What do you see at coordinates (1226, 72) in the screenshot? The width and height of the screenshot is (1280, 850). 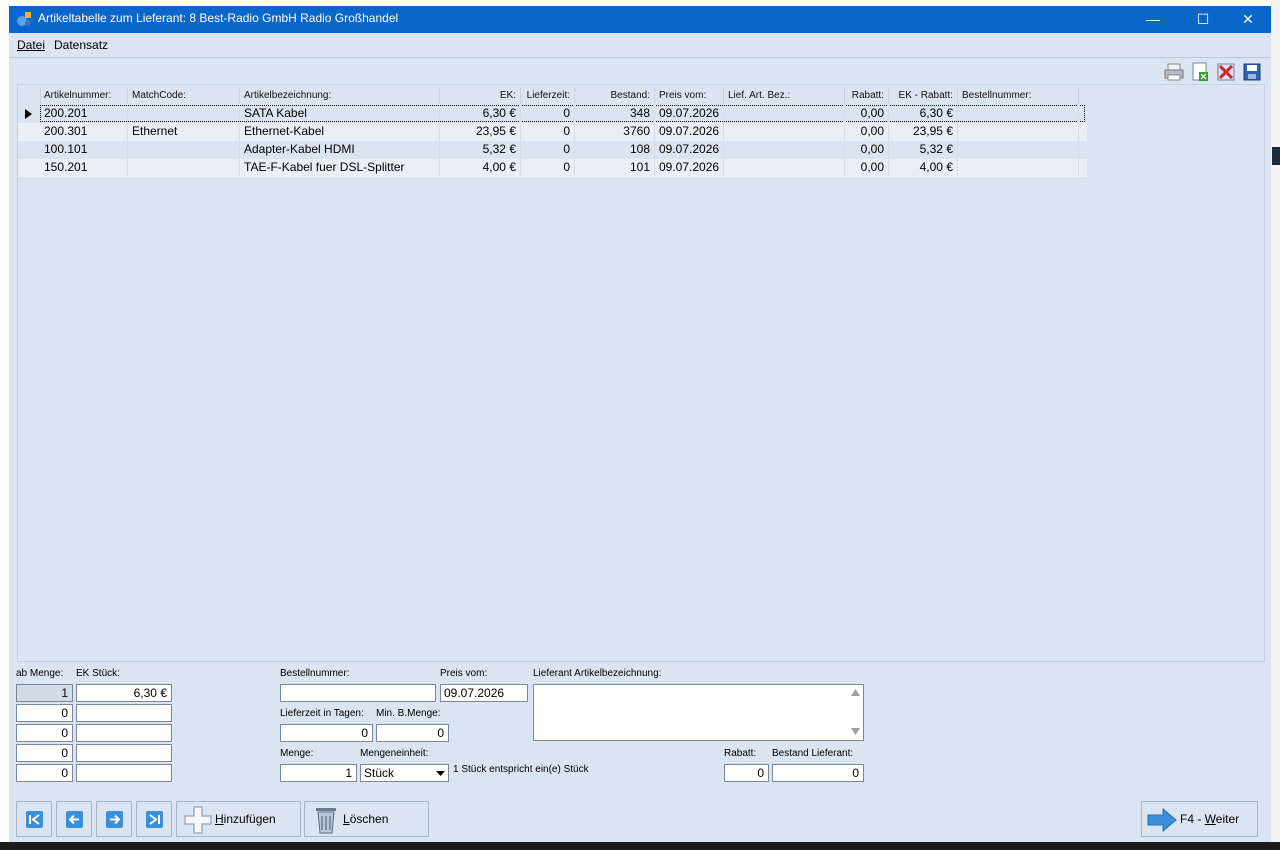 I see `delete-icon` at bounding box center [1226, 72].